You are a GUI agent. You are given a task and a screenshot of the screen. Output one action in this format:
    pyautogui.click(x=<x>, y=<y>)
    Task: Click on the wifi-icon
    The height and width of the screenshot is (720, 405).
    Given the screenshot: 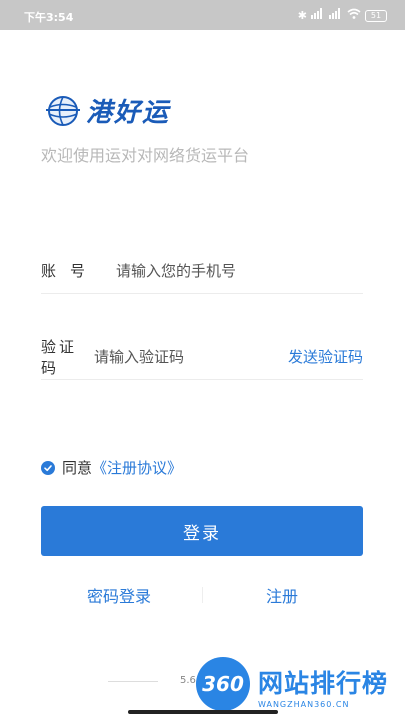 What is the action you would take?
    pyautogui.click(x=354, y=15)
    